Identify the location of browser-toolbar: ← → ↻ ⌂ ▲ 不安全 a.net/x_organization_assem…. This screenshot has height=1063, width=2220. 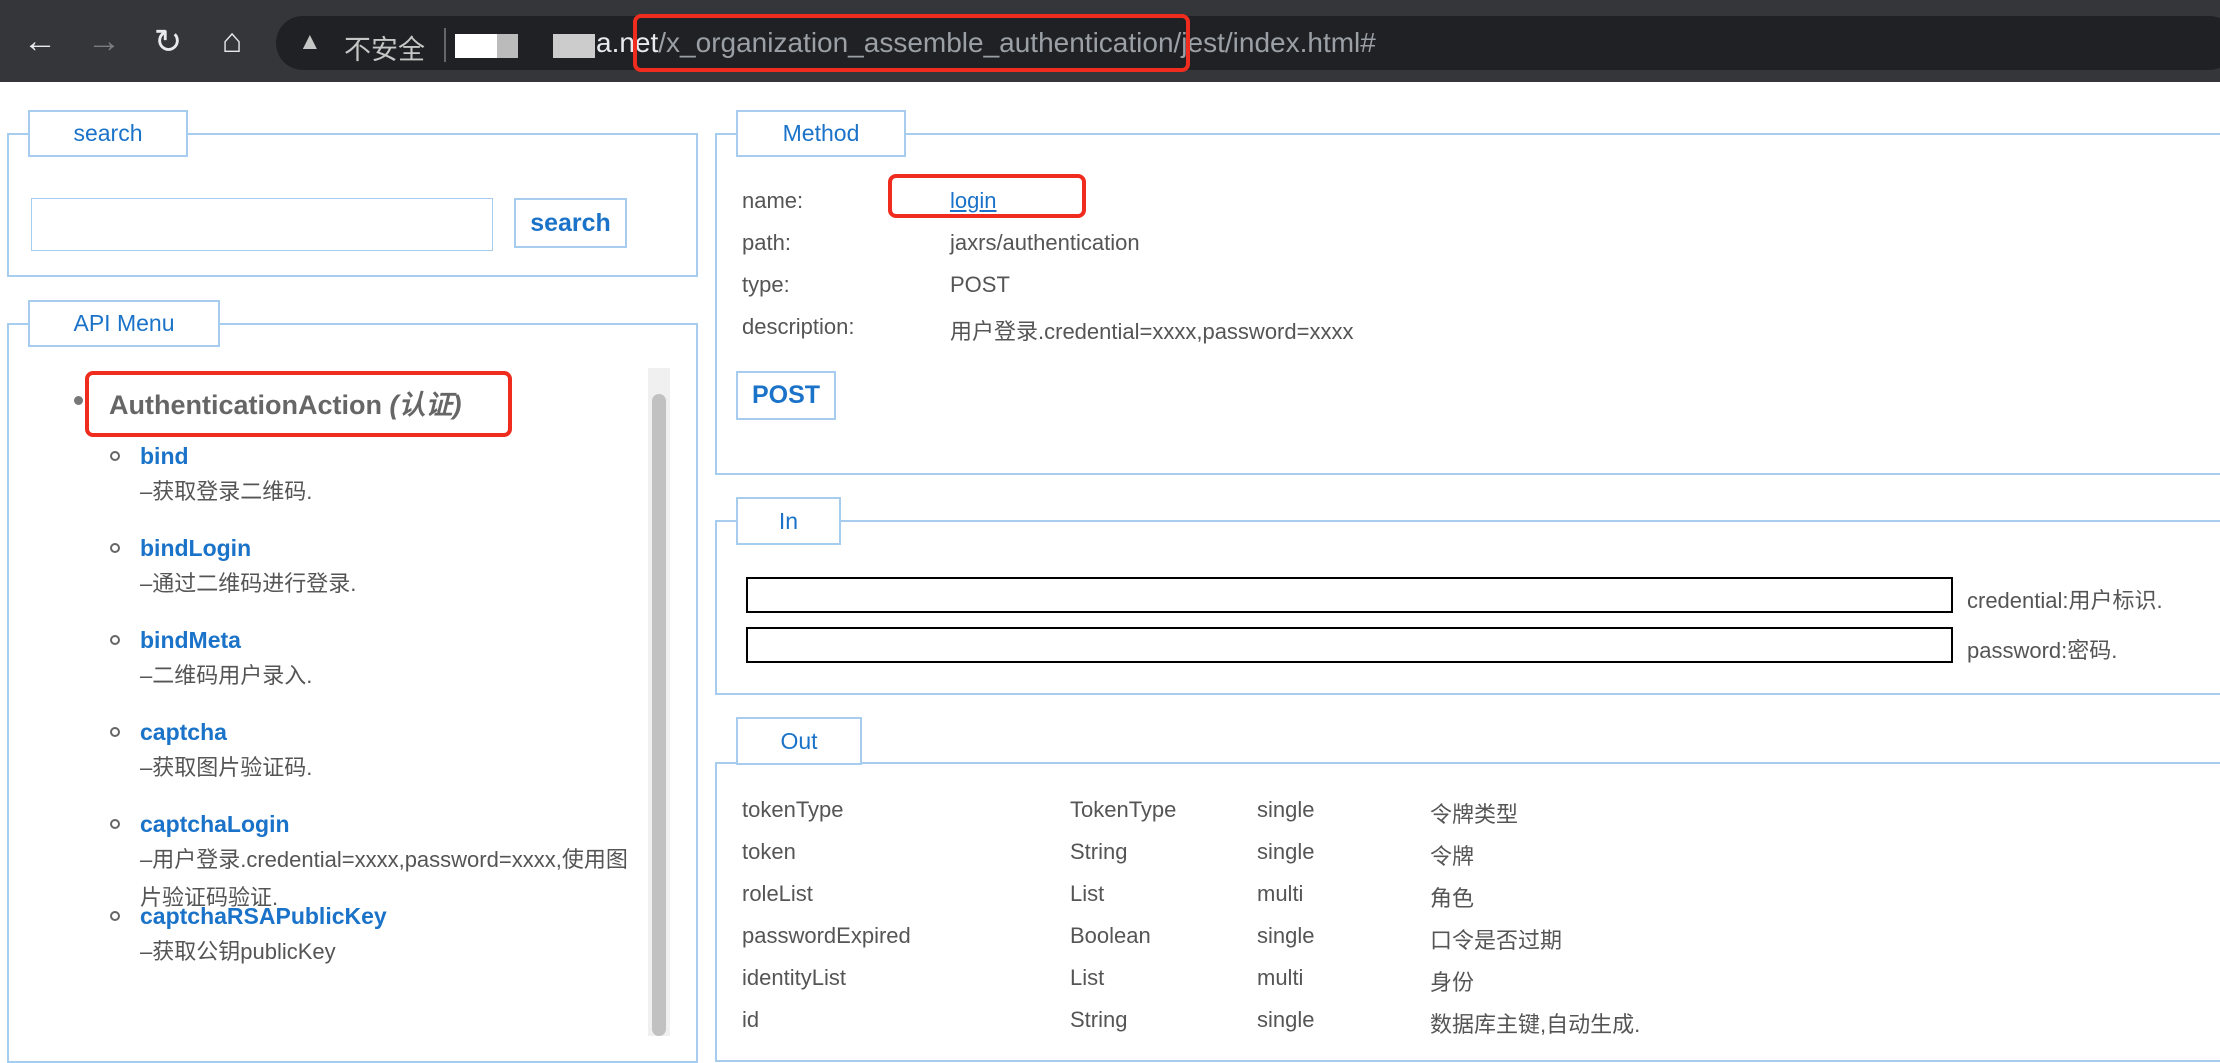
(1110, 41).